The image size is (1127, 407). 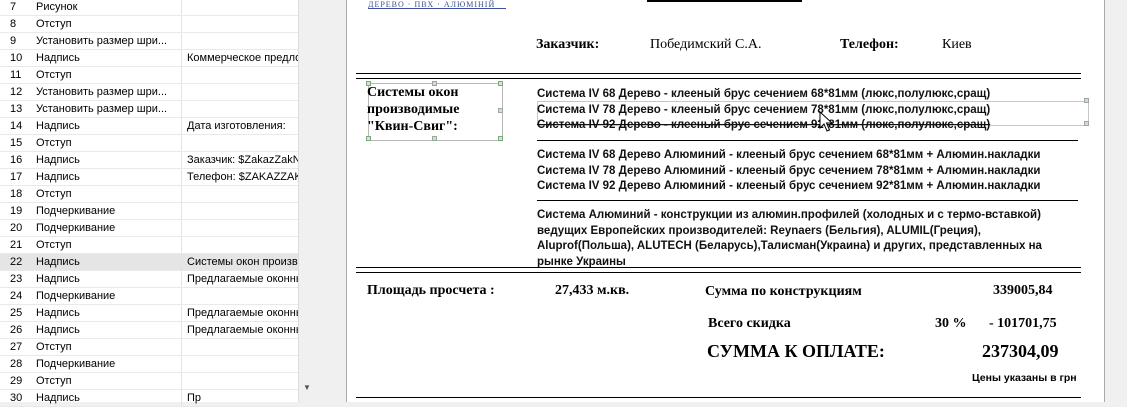 I want to click on list-item-number: 26, so click(x=16, y=330).